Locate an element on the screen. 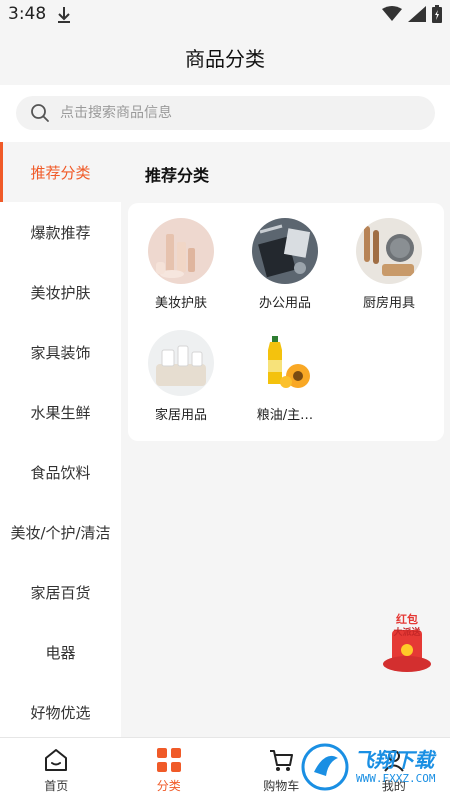 The height and width of the screenshot is (800, 450). sidebar-item-food: 食品饮料 is located at coordinates (60, 472).